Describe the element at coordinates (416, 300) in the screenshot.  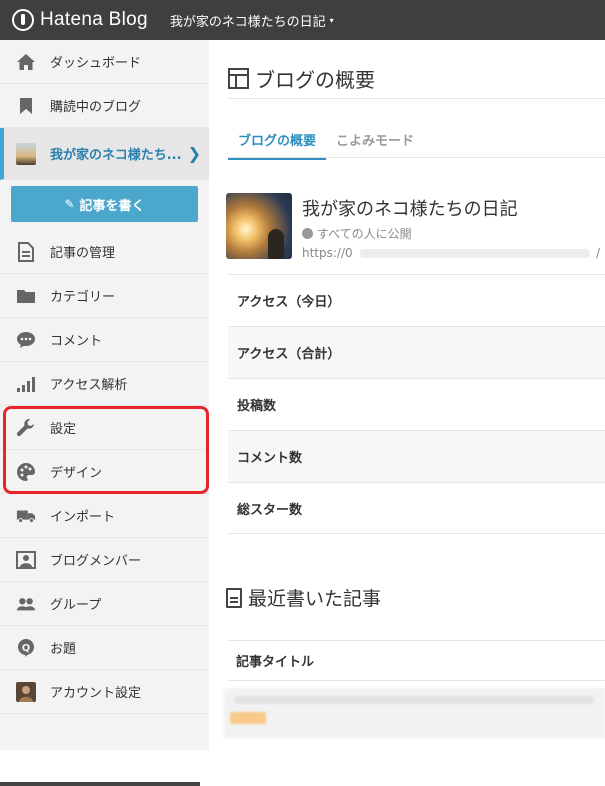
I see `stat-row-access-today: アクセス（今日）` at that location.